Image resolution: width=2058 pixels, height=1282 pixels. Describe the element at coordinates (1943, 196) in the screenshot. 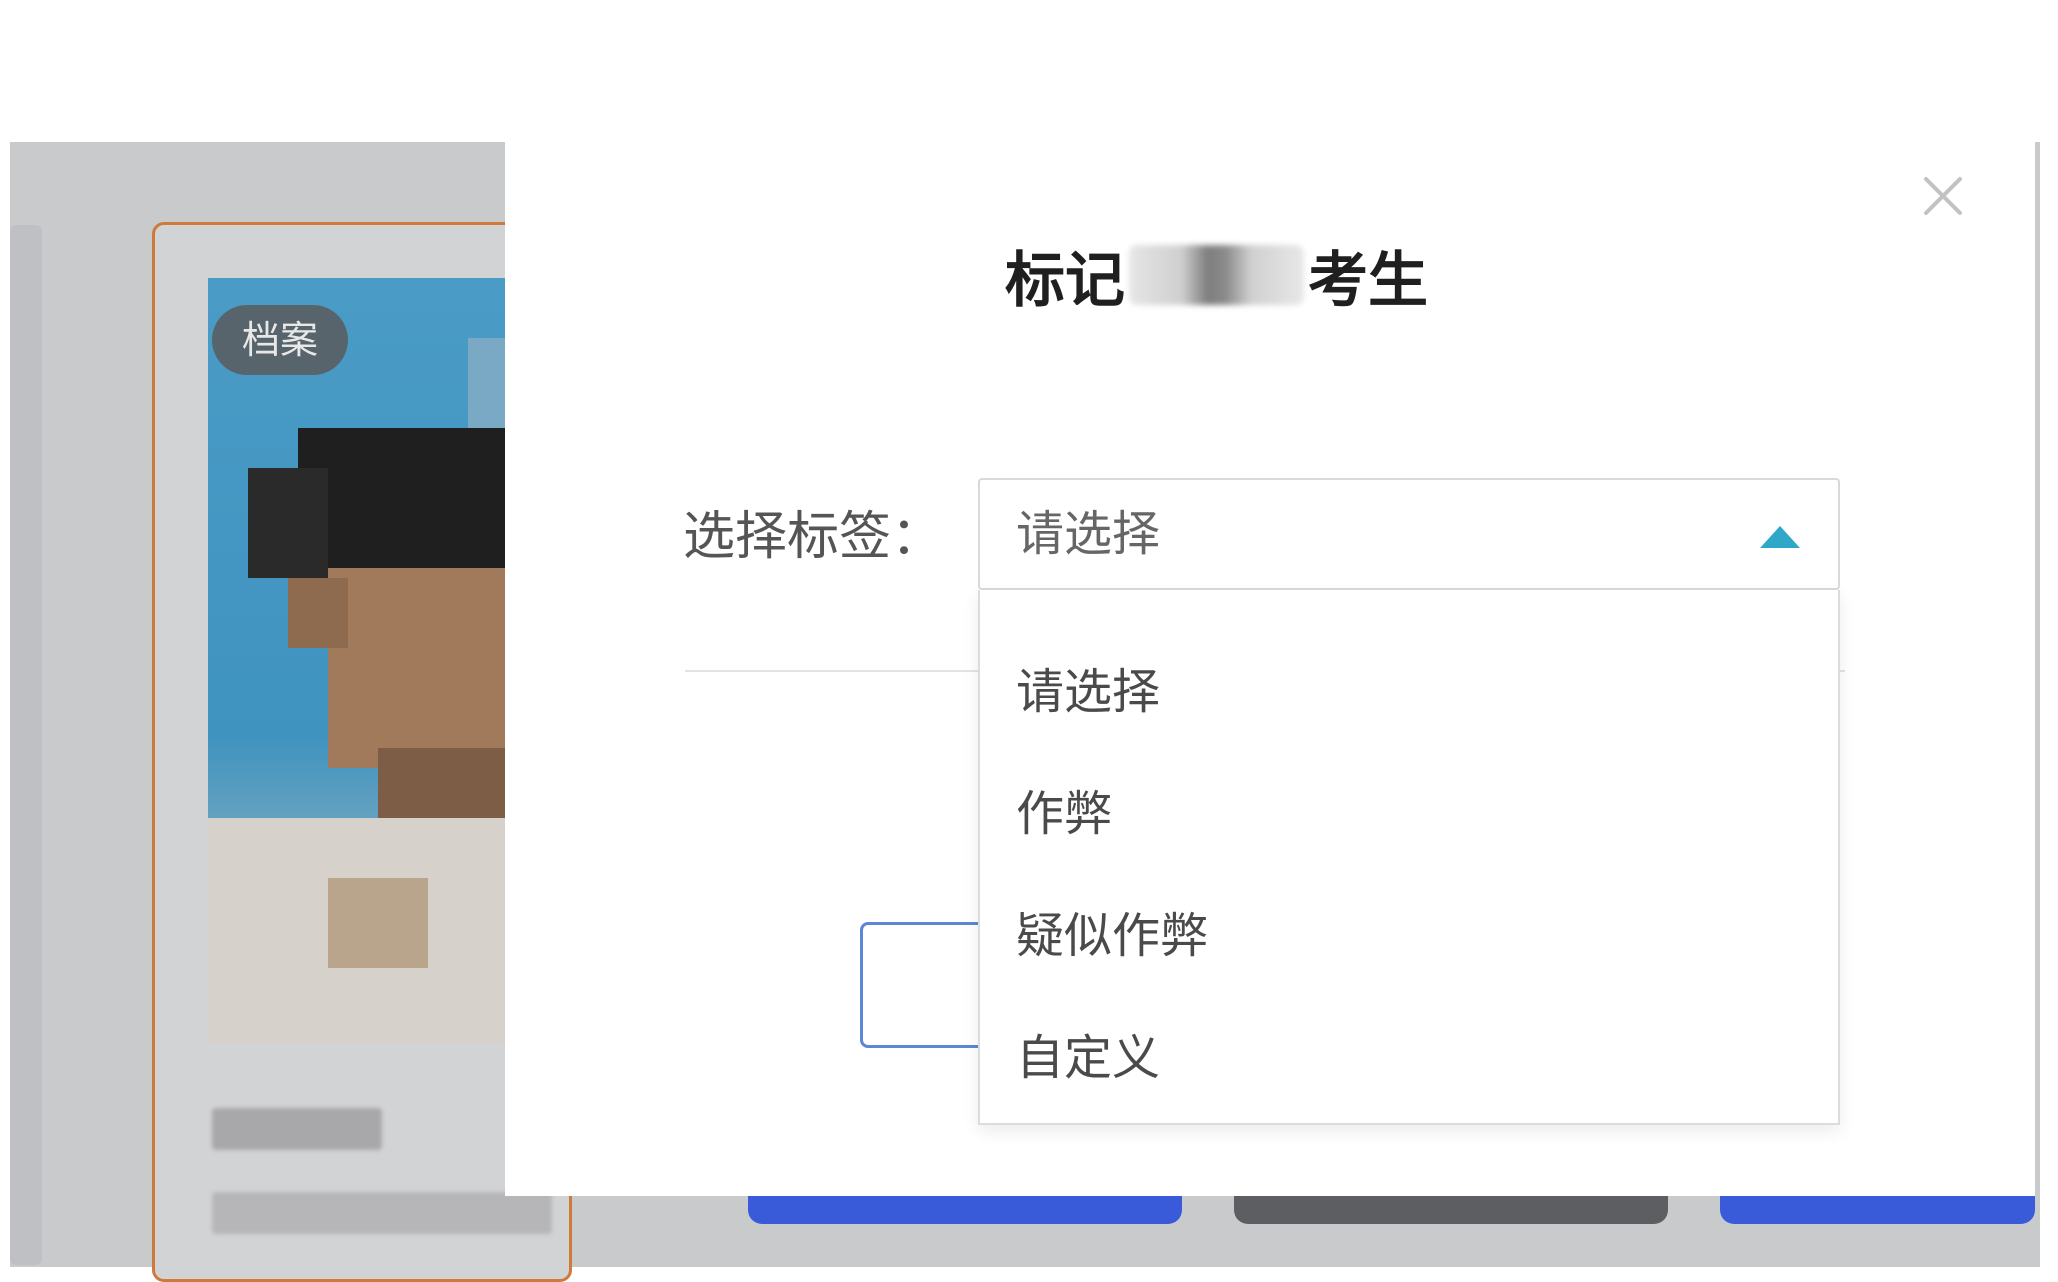

I see `close-icon` at that location.